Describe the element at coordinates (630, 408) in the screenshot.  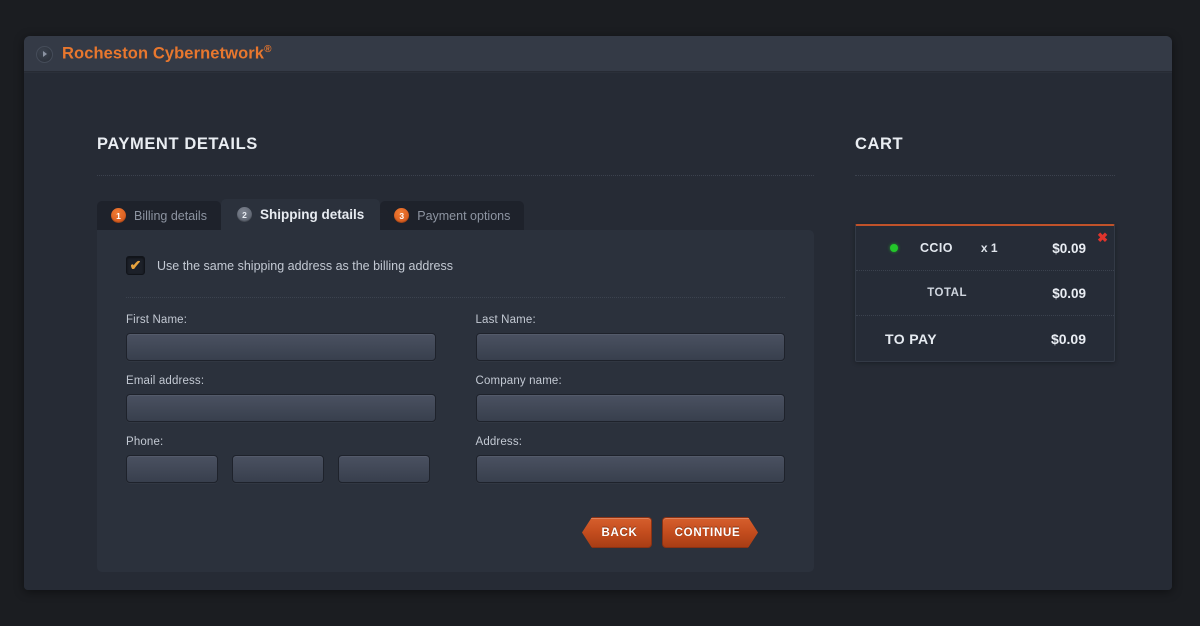
I see `company-name-input` at that location.